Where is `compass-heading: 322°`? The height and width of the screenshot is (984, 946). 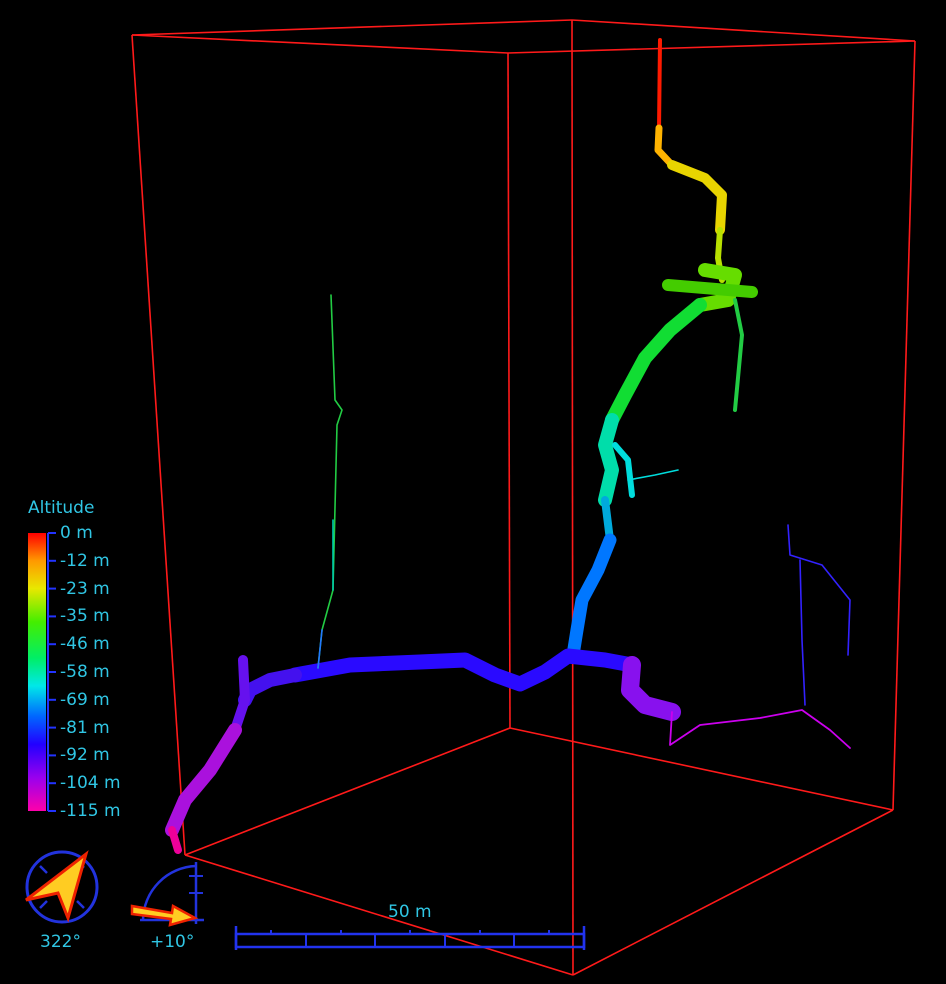 compass-heading: 322° is located at coordinates (60, 942).